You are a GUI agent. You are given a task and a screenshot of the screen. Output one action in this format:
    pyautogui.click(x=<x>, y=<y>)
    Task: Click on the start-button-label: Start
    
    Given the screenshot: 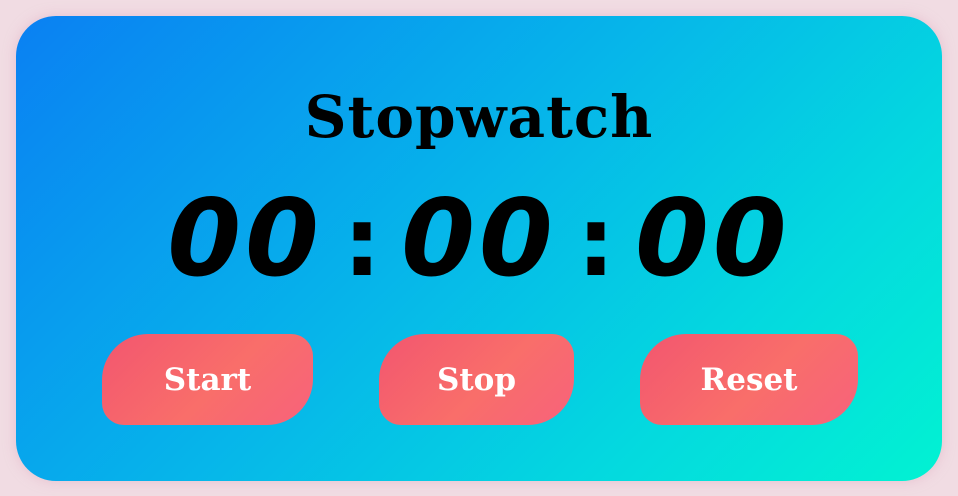 What is the action you would take?
    pyautogui.click(x=207, y=379)
    